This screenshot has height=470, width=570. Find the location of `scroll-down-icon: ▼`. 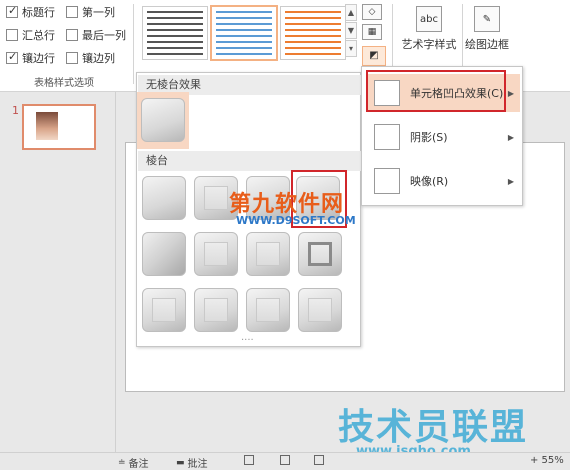

scroll-down-icon: ▼ is located at coordinates (351, 30).